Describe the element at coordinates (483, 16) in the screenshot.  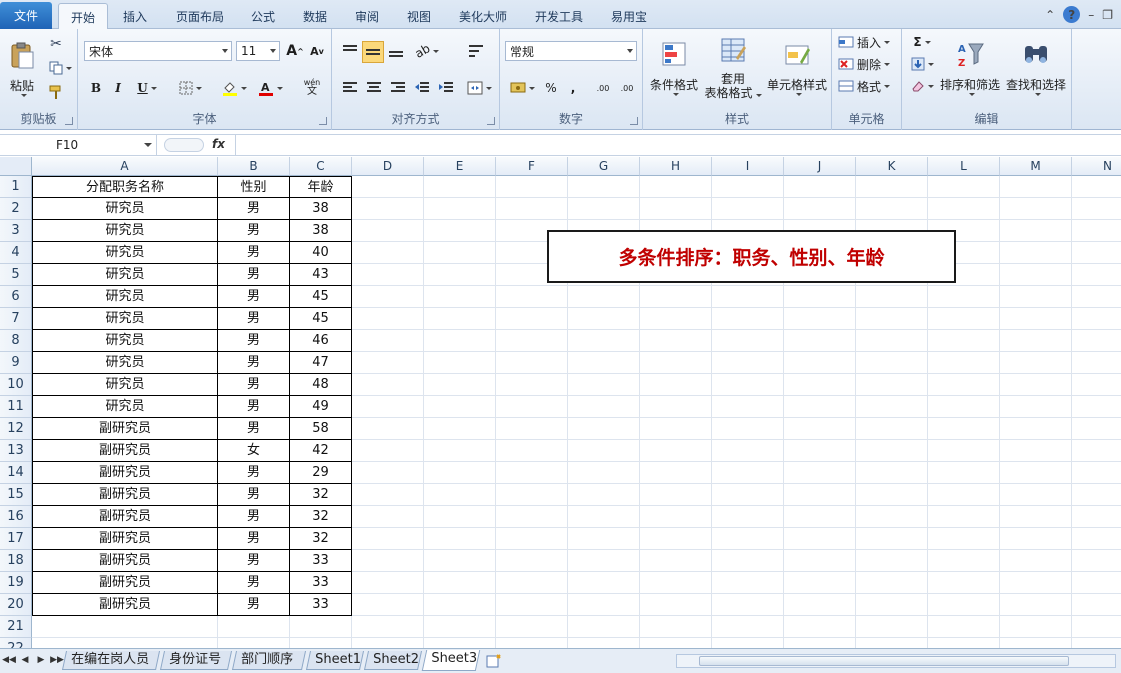
I see `tab-beautify: 美化大师` at that location.